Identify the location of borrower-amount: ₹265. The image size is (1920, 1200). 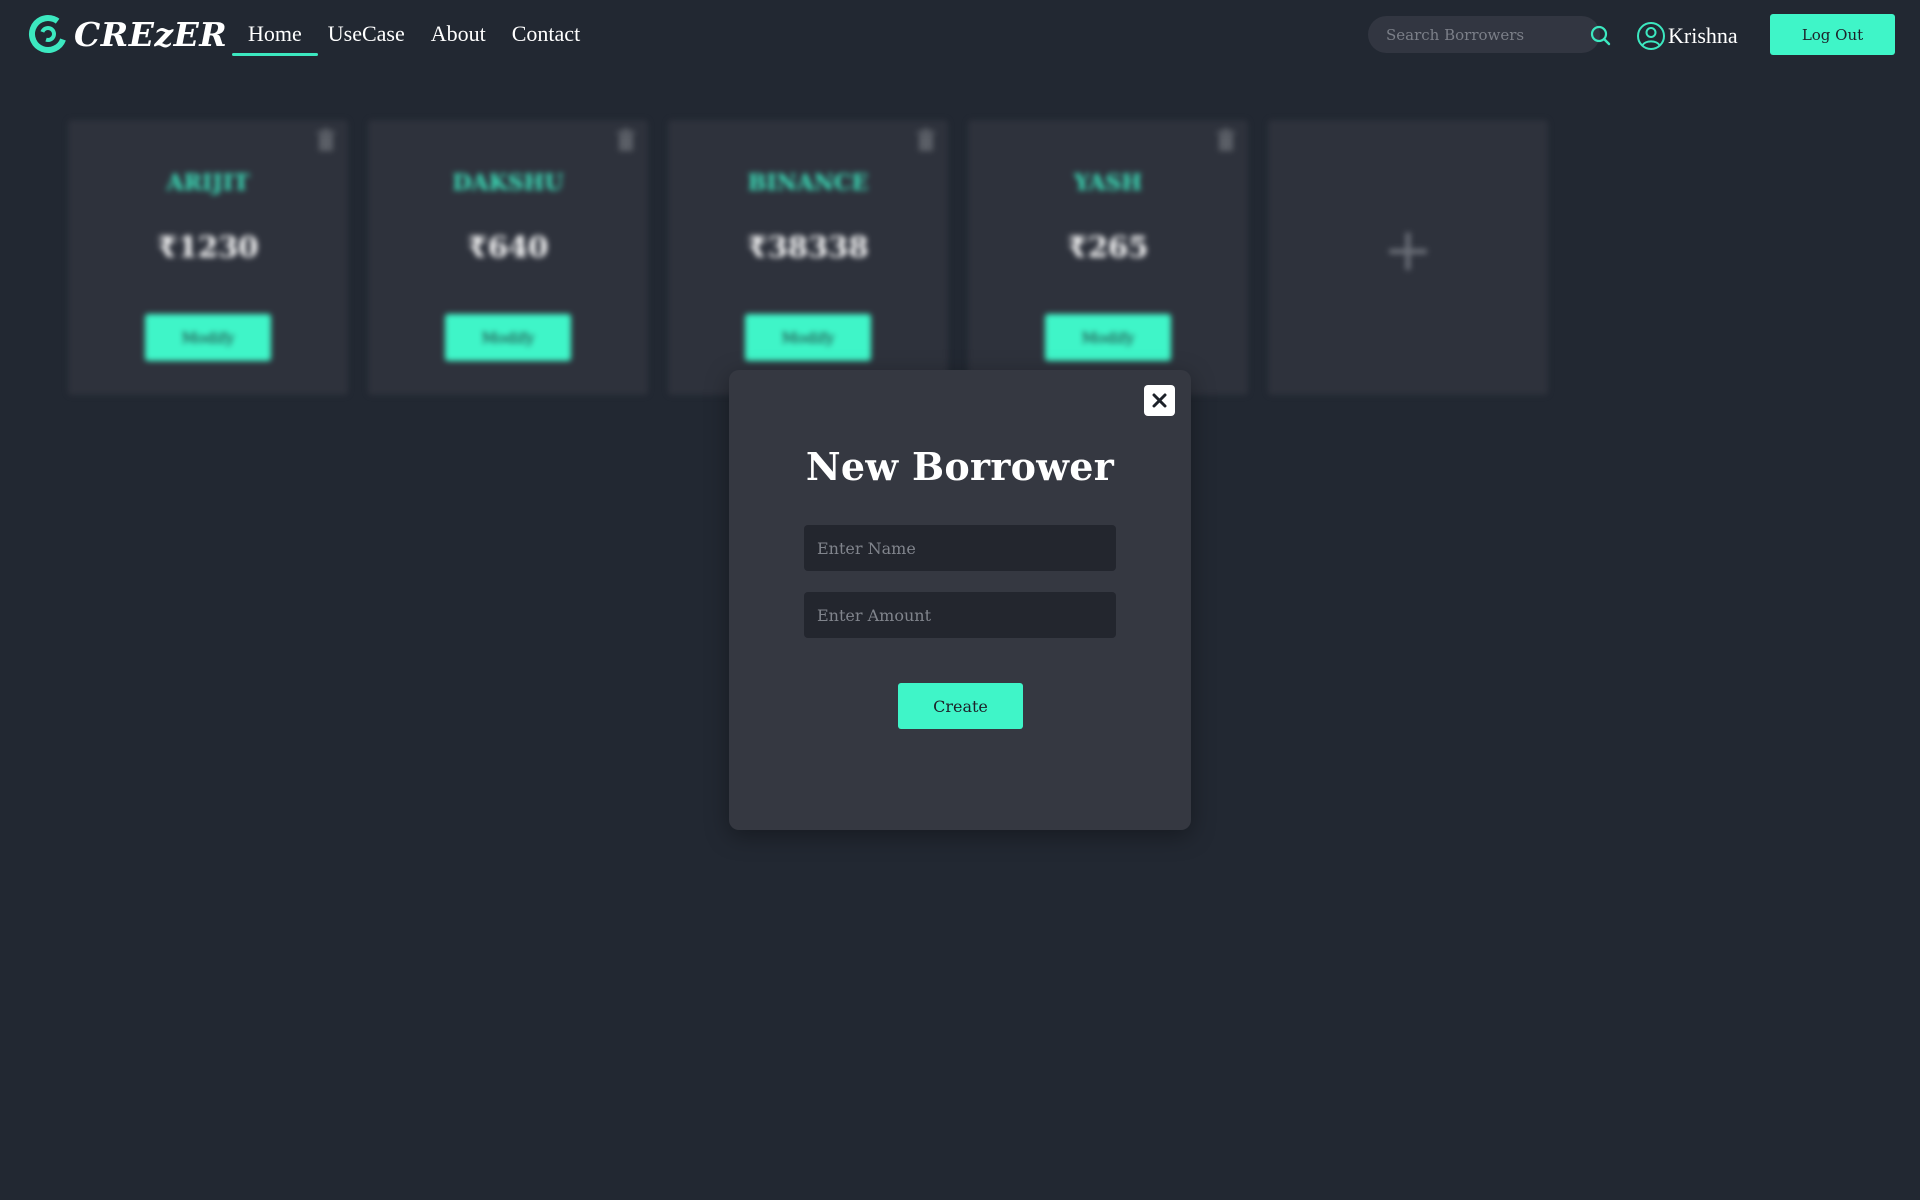
(1108, 247).